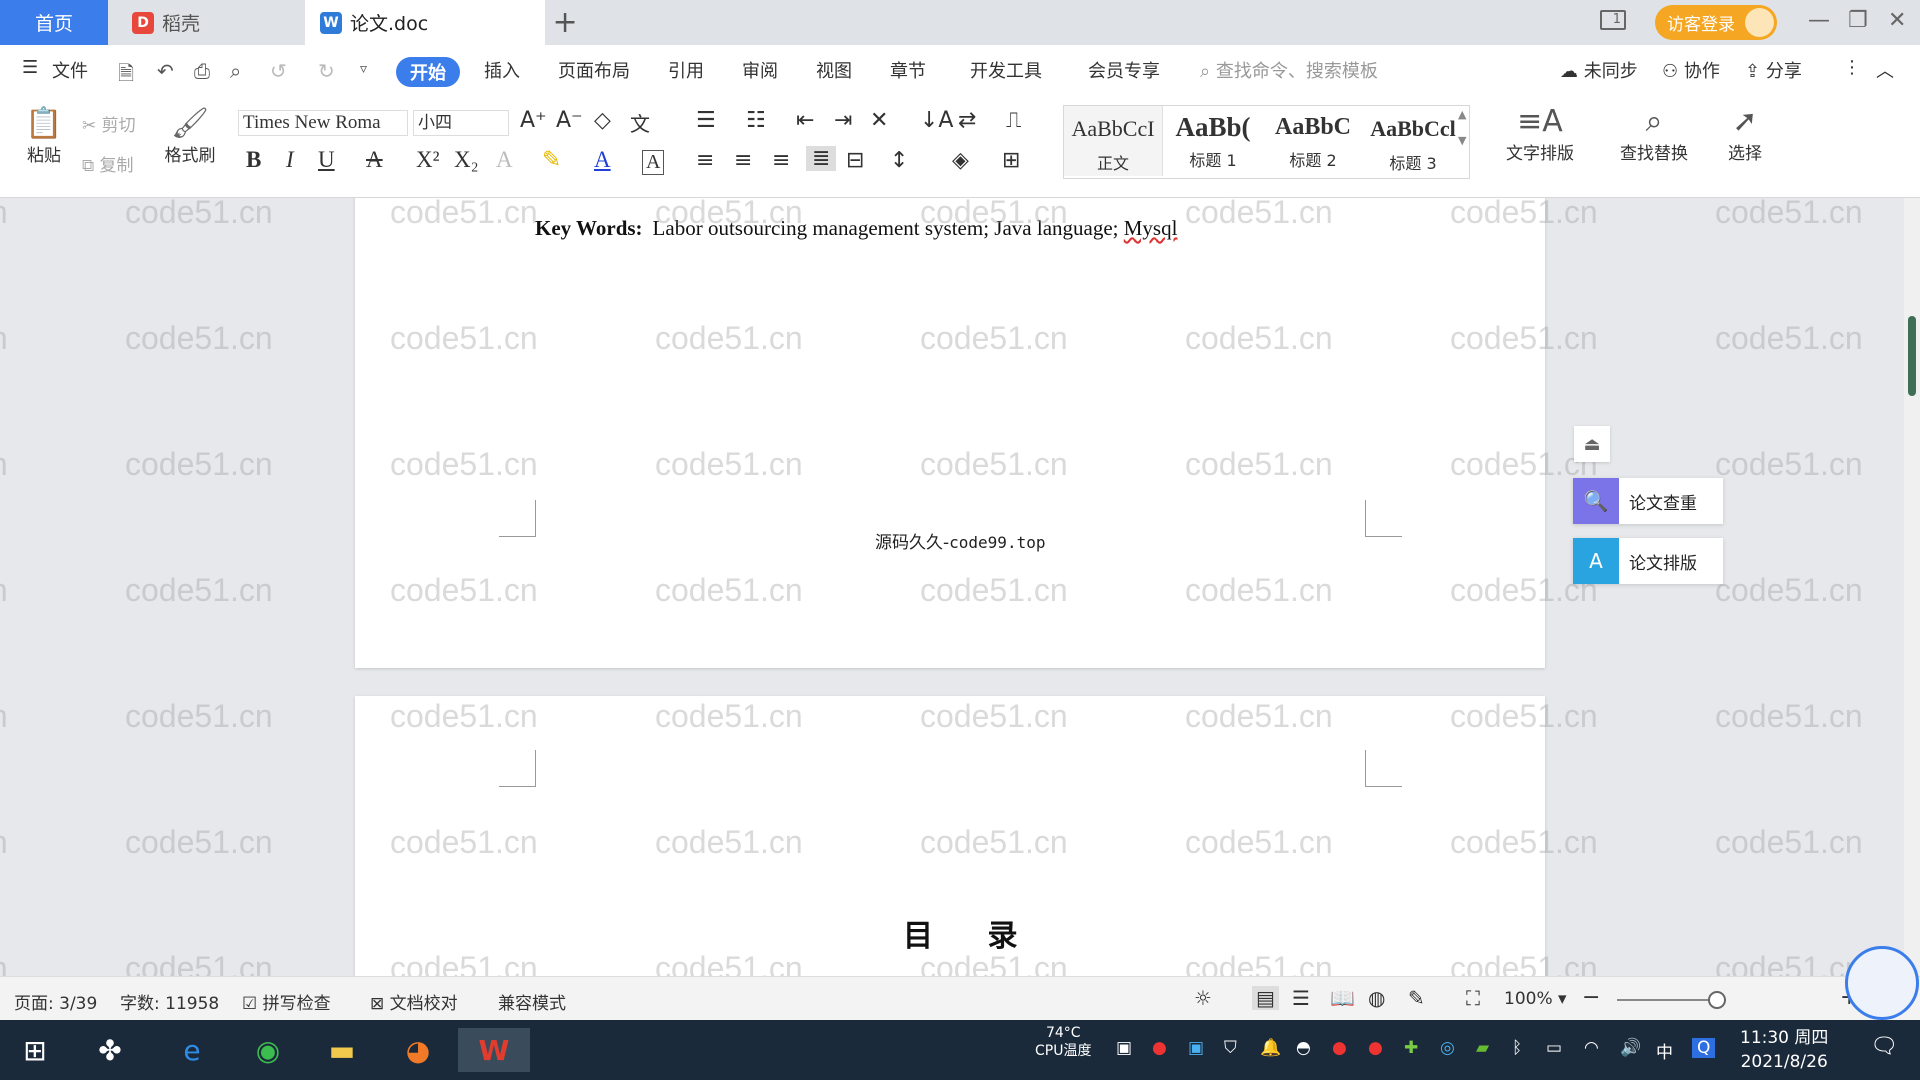 This screenshot has height=1080, width=1920. I want to click on fit-page-icon: ⛶, so click(1473, 998).